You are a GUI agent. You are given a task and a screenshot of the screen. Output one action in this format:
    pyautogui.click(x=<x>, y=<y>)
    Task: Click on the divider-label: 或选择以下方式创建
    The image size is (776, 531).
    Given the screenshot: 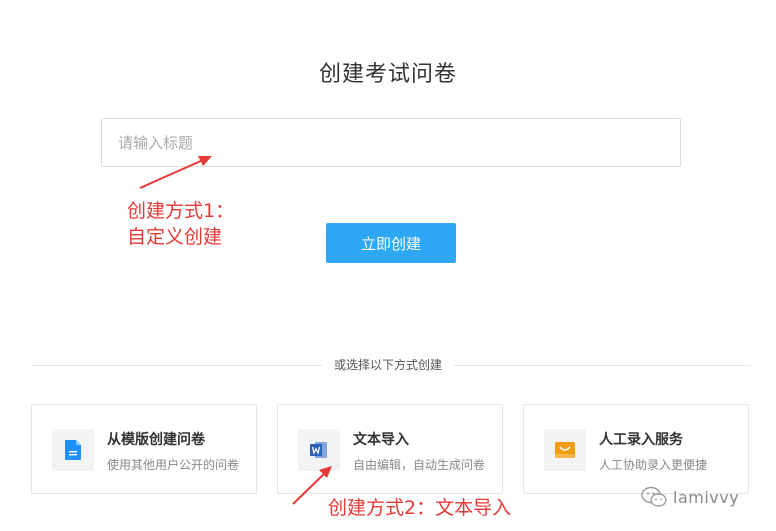 What is the action you would take?
    pyautogui.click(x=388, y=365)
    